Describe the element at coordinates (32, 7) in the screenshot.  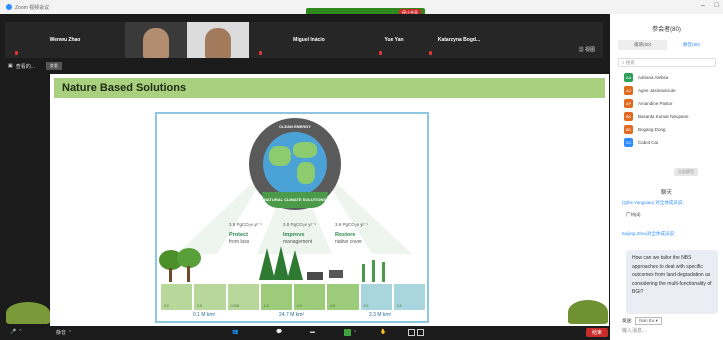
I see `window-title: Zoom 视频会议` at that location.